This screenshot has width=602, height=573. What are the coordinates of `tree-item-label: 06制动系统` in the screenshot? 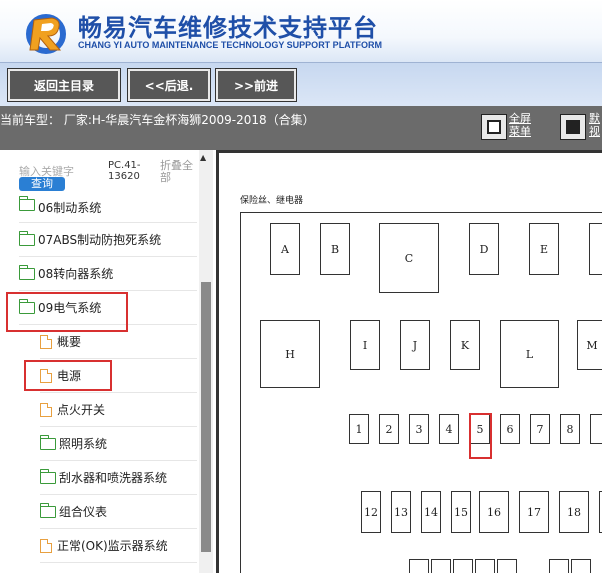 It's located at (70, 208).